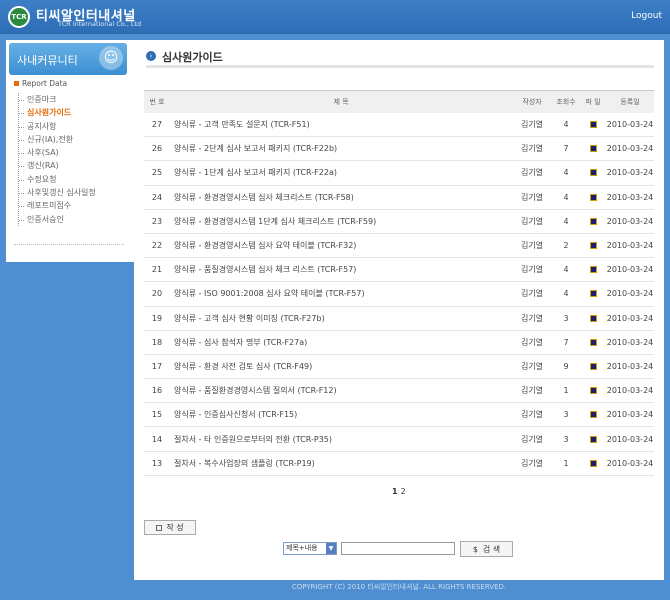 The image size is (670, 600). What do you see at coordinates (73, 165) in the screenshot?
I see `sidebar-item: 갱신(RA)` at bounding box center [73, 165].